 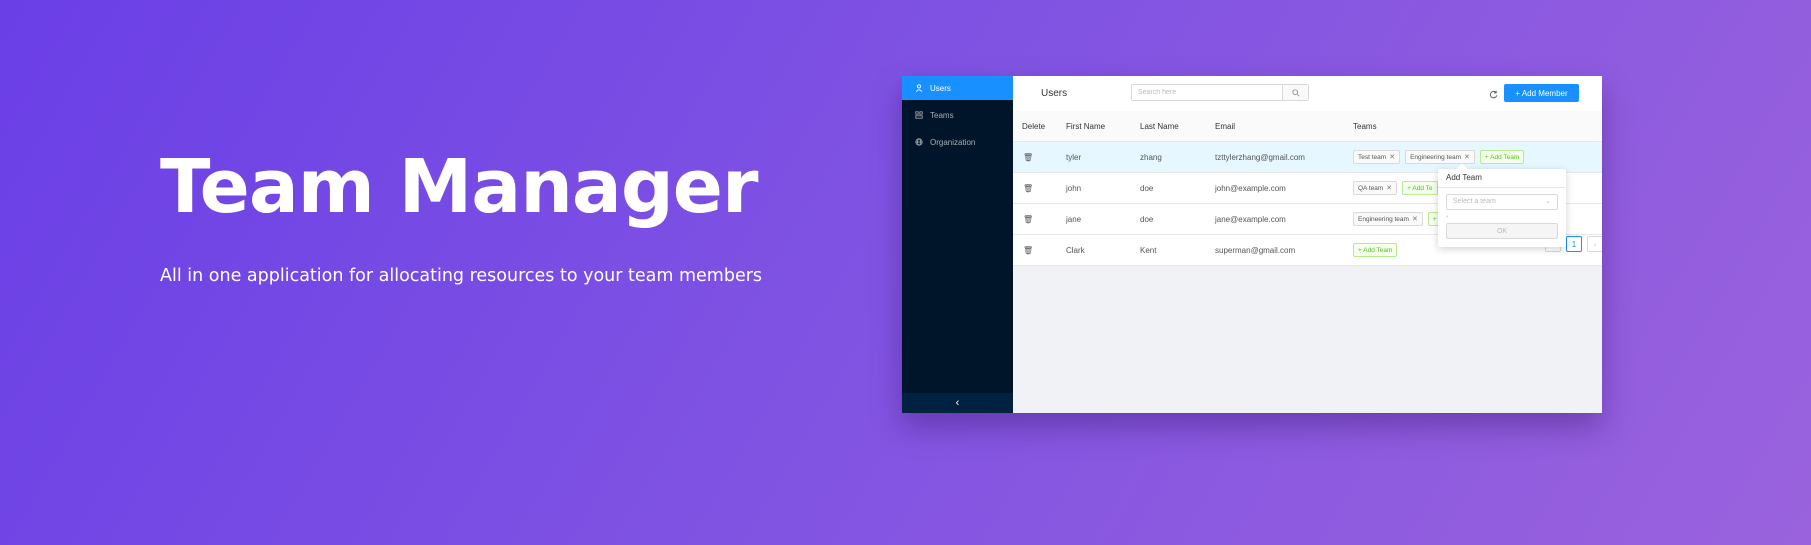 What do you see at coordinates (1033, 126) in the screenshot?
I see `column-header: Delete` at bounding box center [1033, 126].